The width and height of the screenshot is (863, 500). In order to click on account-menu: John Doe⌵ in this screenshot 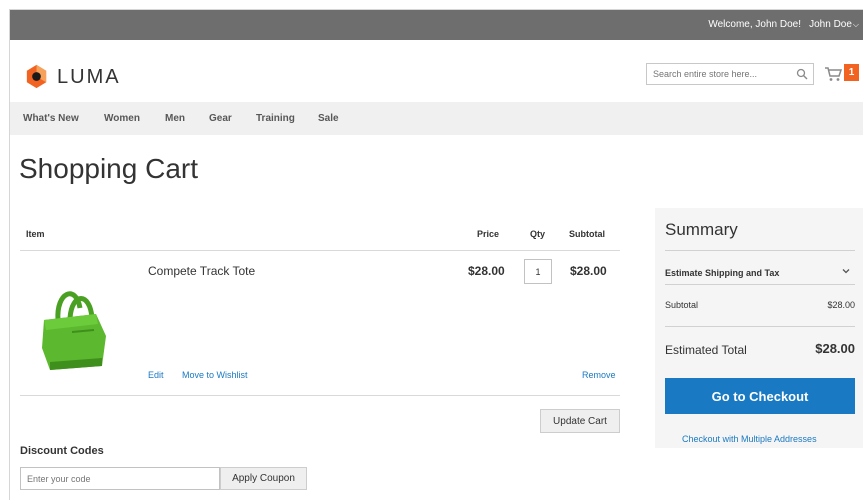, I will do `click(834, 24)`.